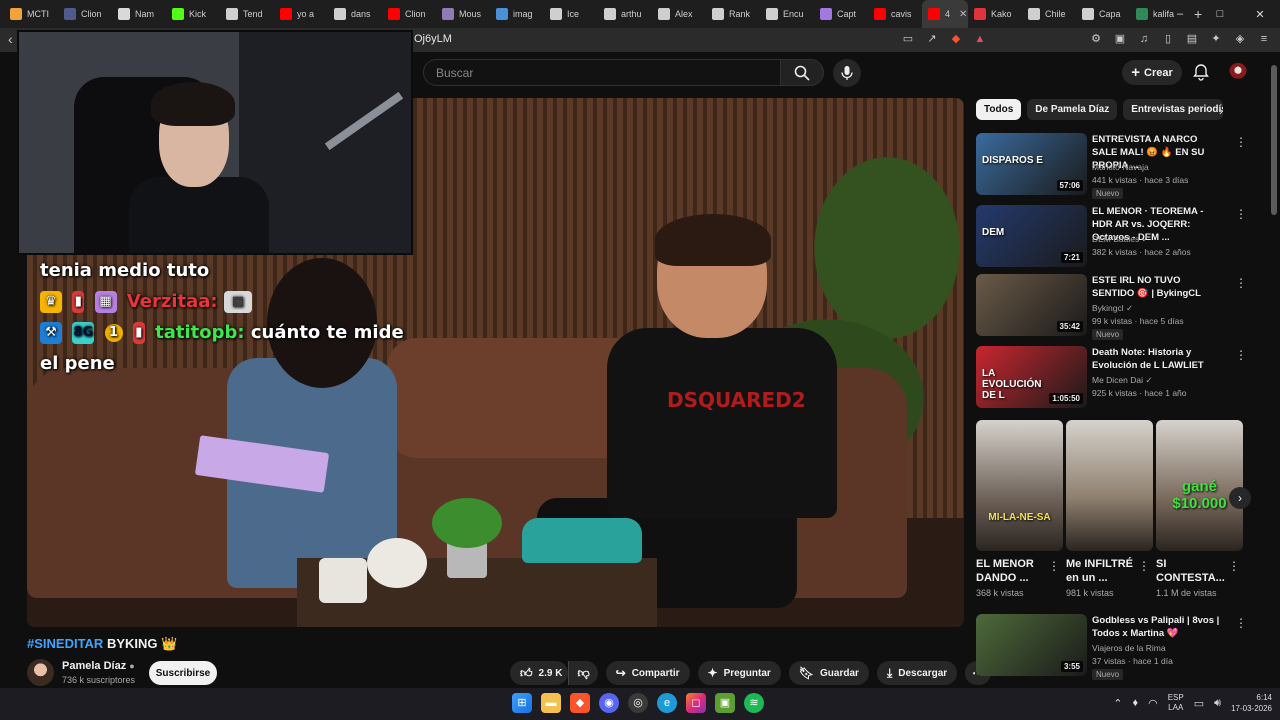 The height and width of the screenshot is (720, 1280). I want to click on chip-channel: De Pamela Díaz, so click(1072, 109).